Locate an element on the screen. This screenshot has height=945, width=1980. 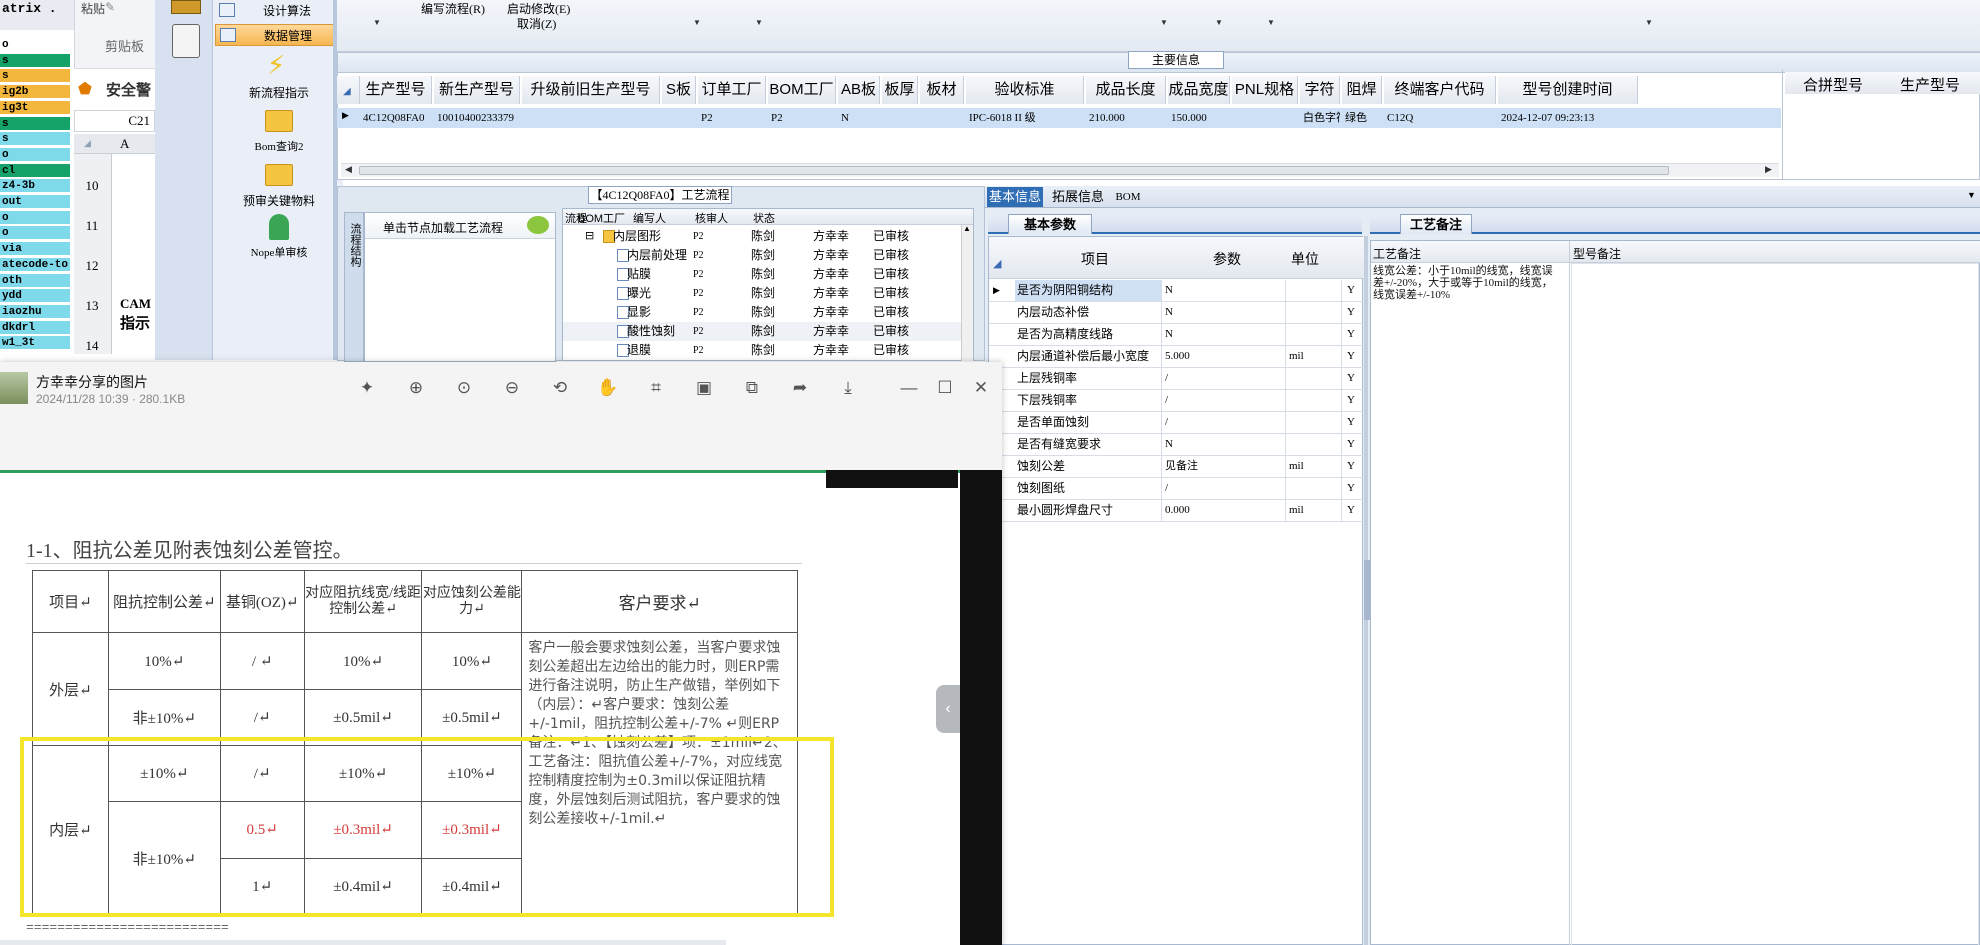
column-header: 核审人 is located at coordinates (711, 218).